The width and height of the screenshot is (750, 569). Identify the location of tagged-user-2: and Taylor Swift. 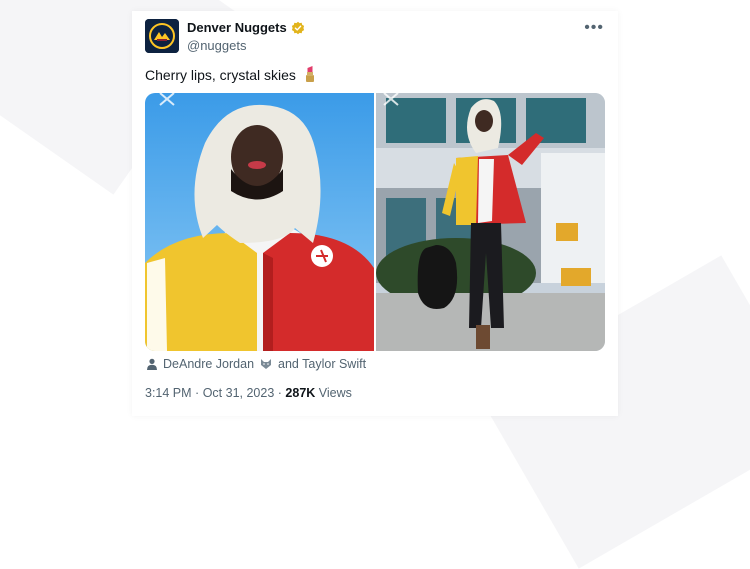
(322, 364).